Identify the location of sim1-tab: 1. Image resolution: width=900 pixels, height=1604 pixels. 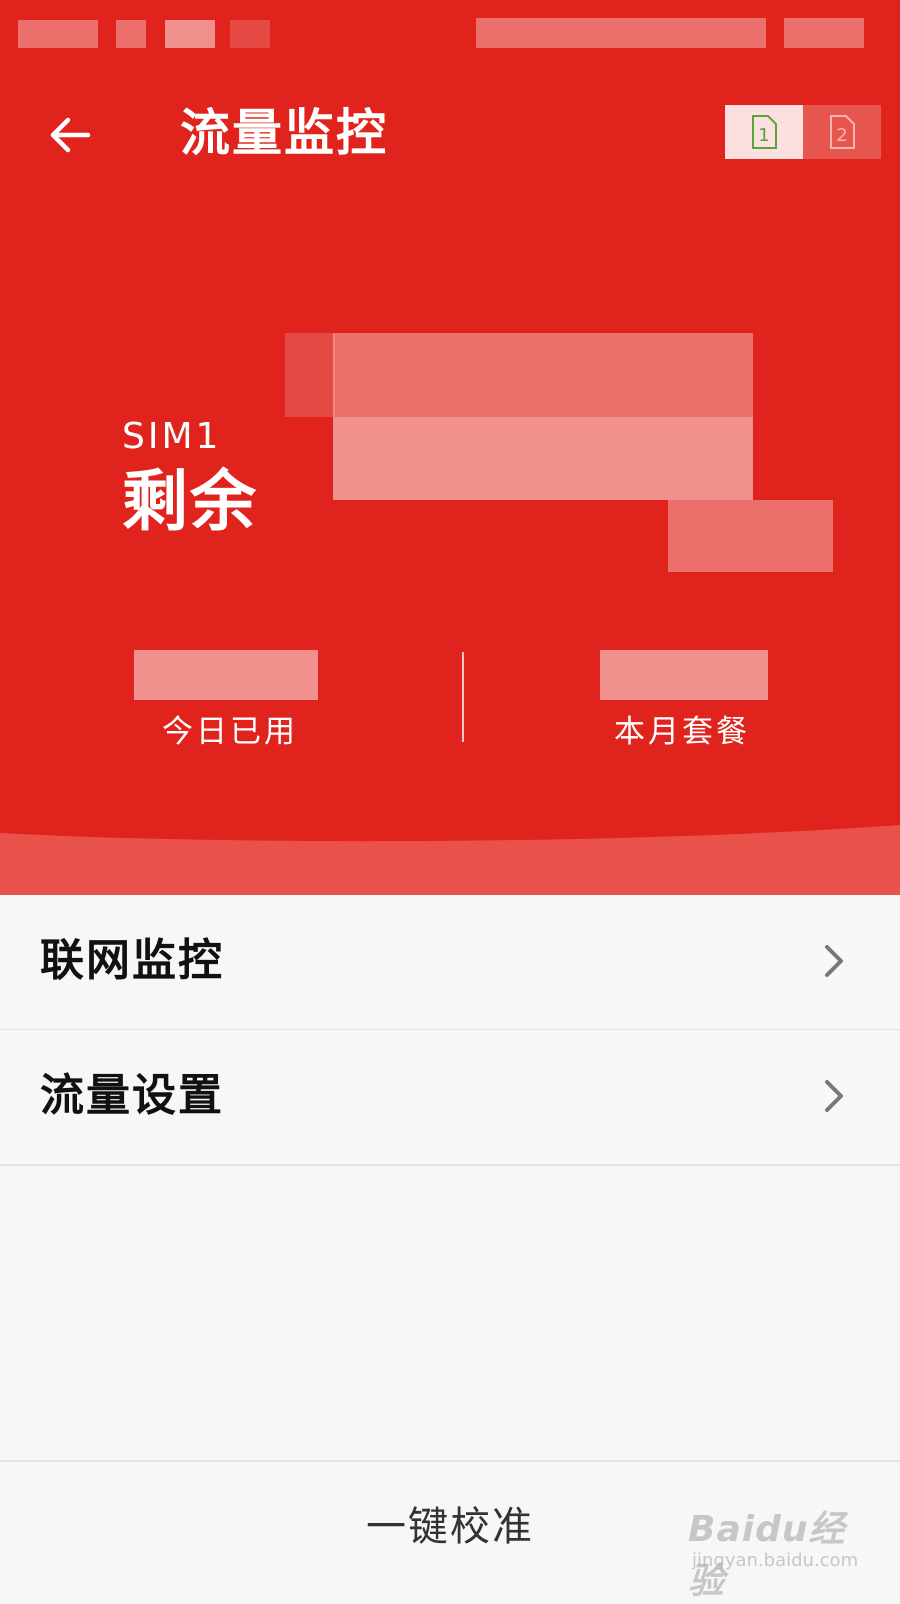
(764, 132).